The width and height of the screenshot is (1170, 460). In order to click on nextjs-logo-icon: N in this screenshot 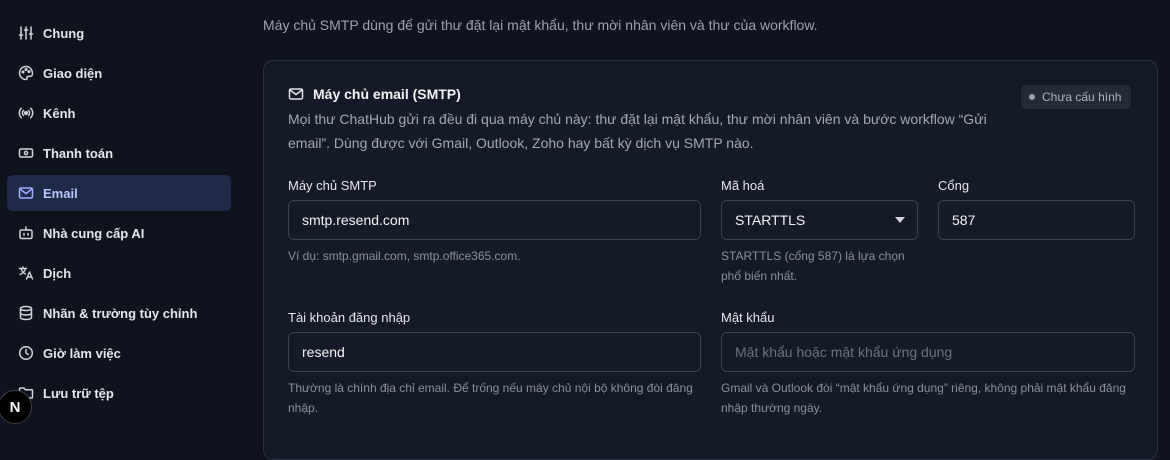, I will do `click(15, 407)`.